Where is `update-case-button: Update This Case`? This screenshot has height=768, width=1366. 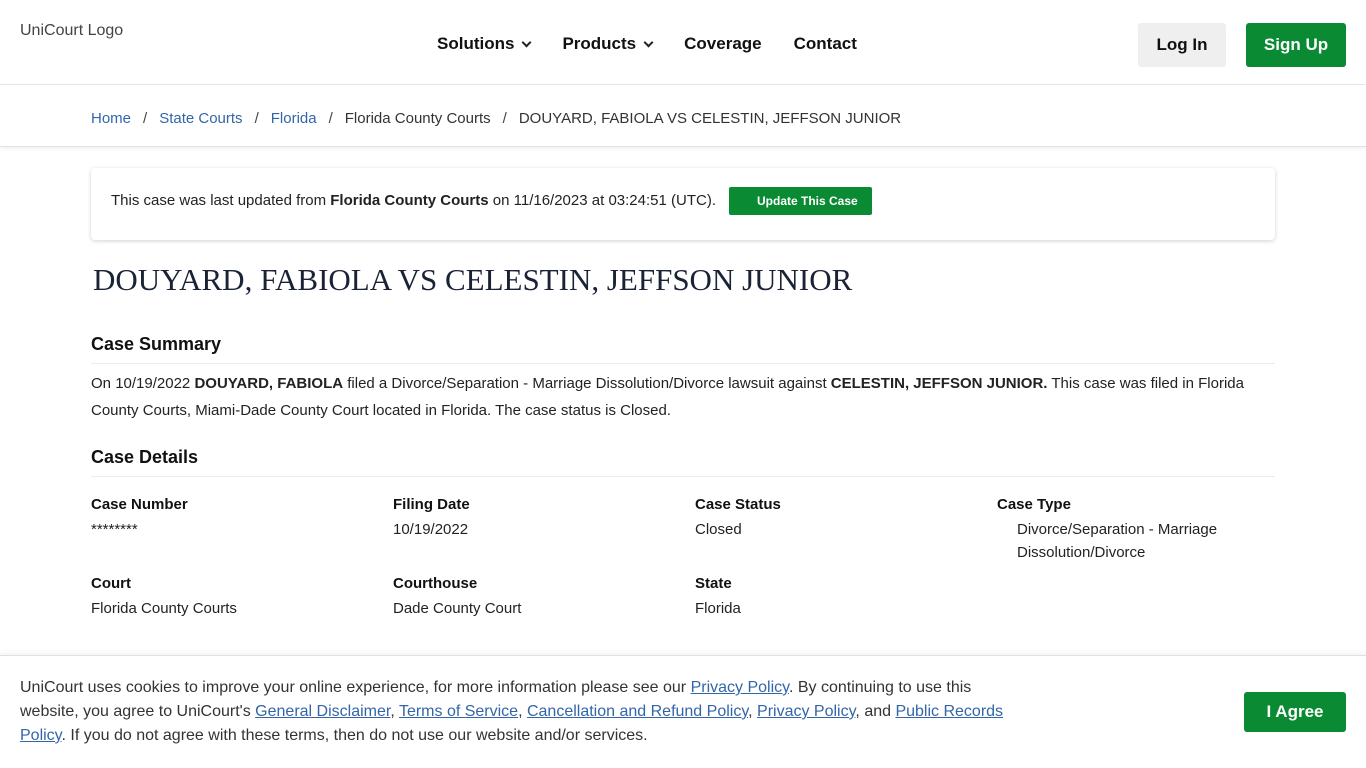
update-case-button: Update This Case is located at coordinates (800, 201).